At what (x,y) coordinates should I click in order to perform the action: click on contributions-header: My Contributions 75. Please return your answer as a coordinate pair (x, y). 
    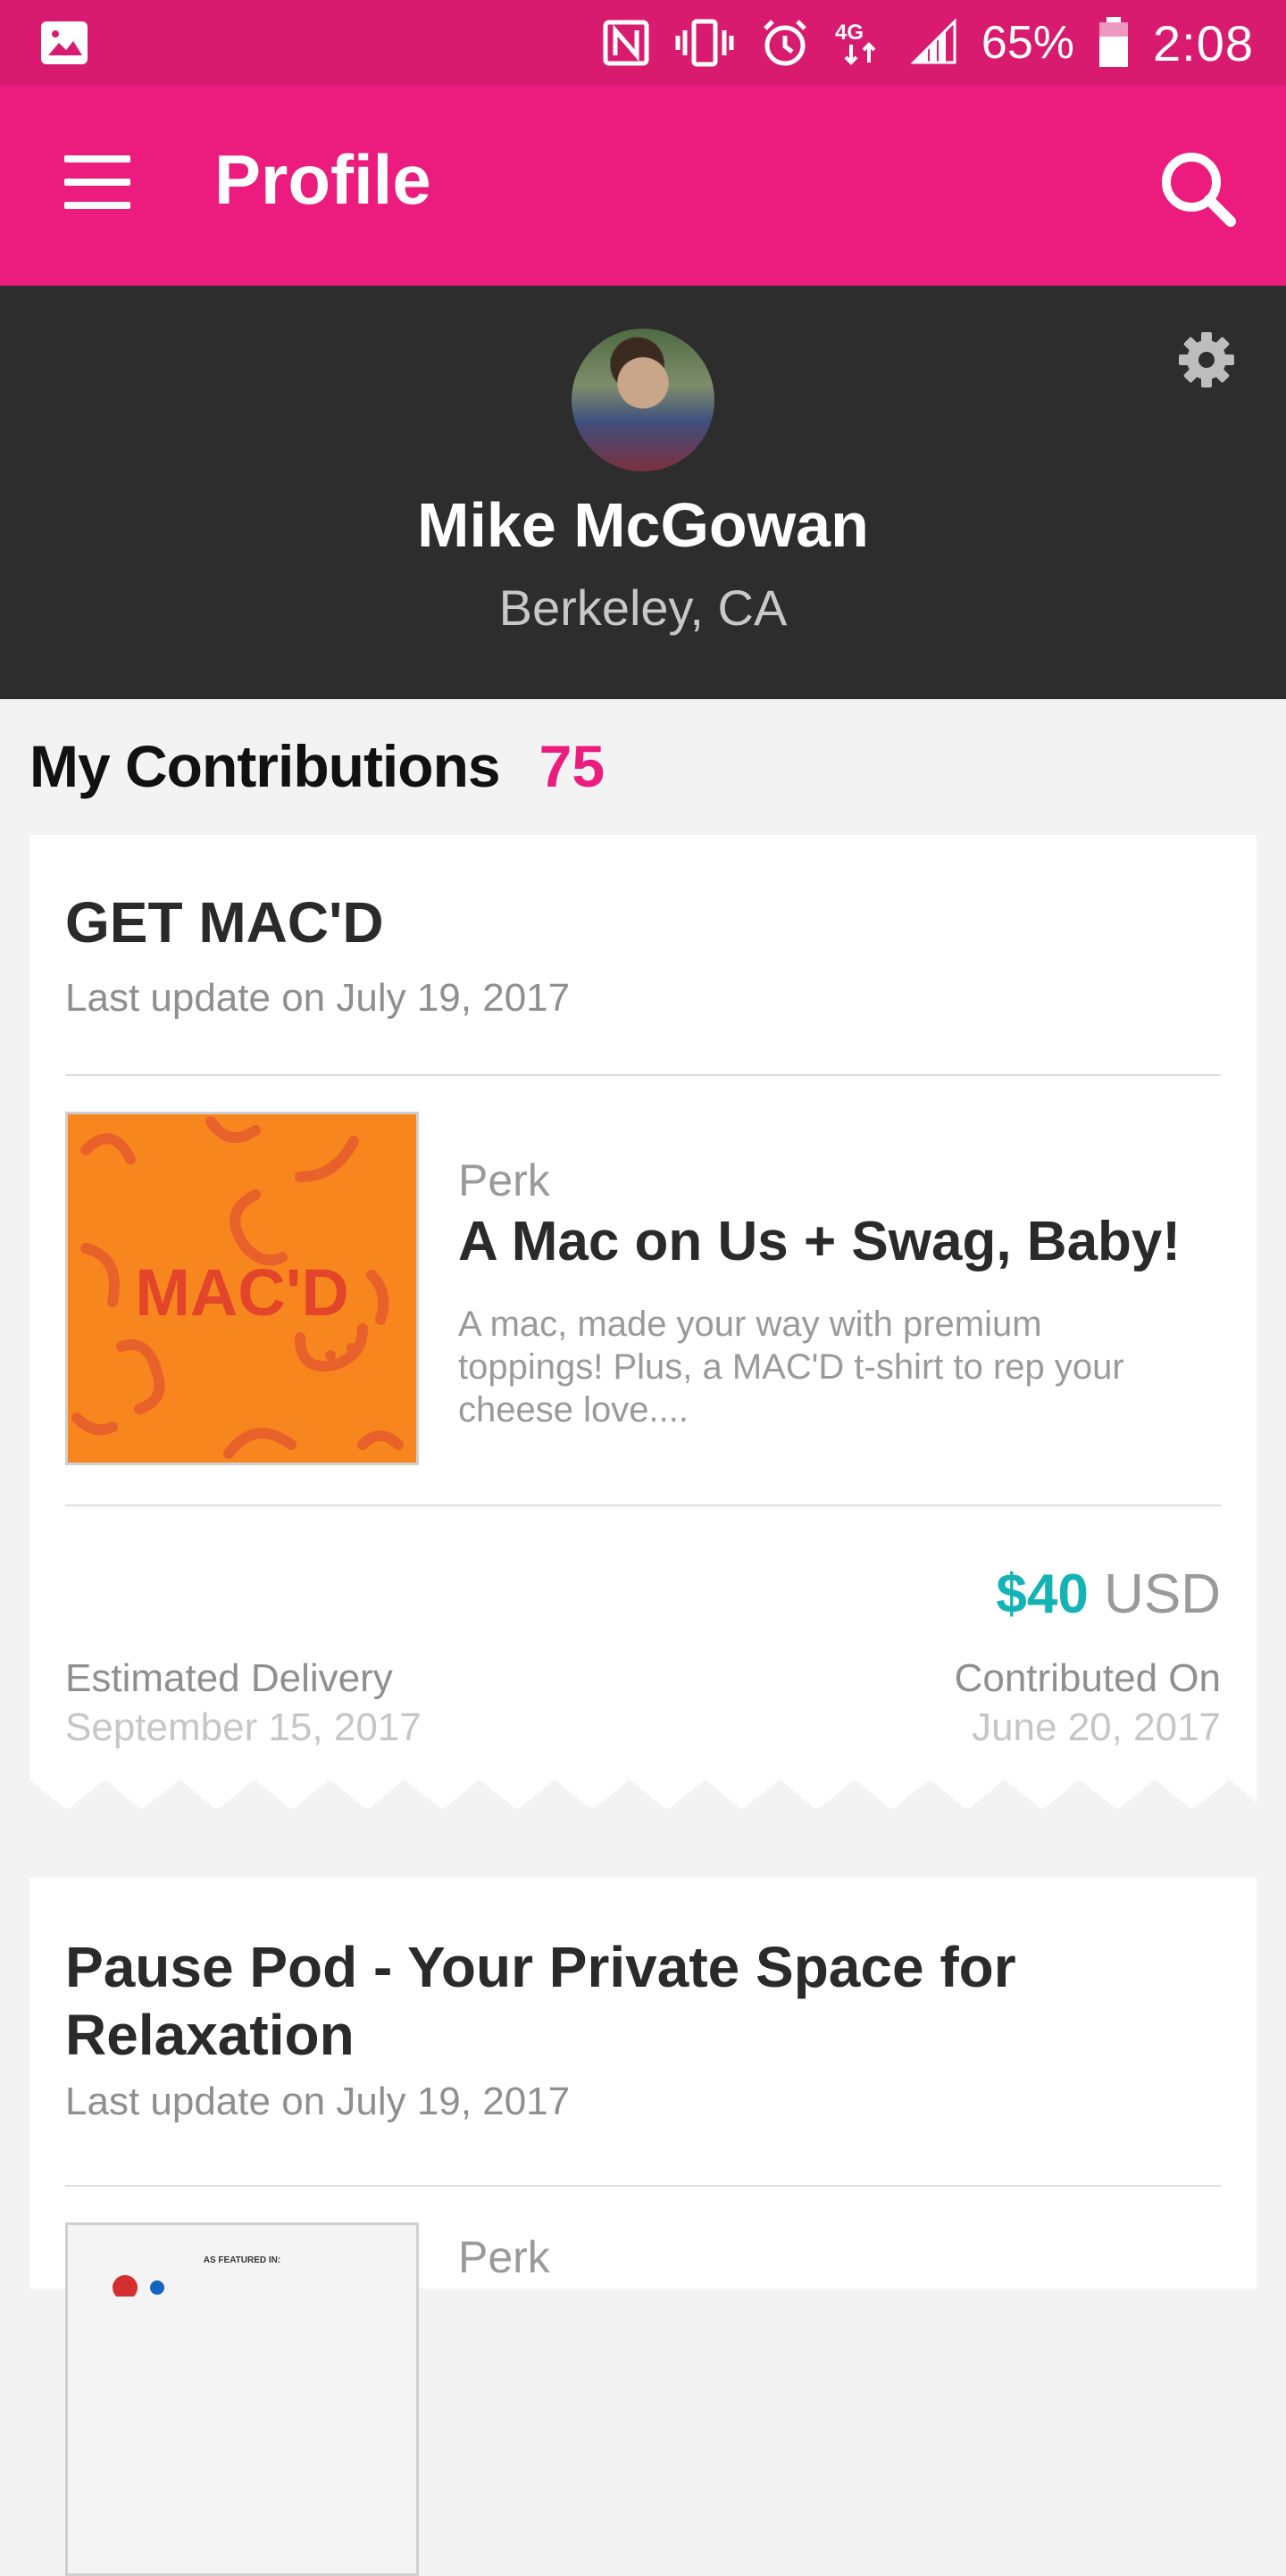
    Looking at the image, I should click on (317, 766).